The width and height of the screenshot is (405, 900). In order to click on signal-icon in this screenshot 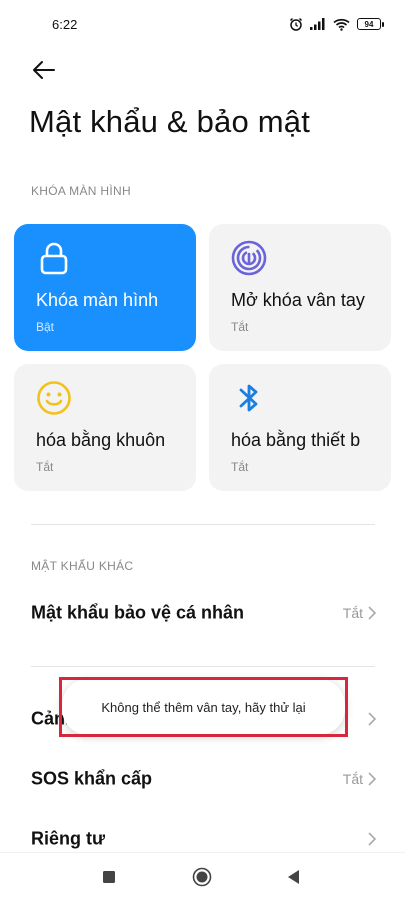, I will do `click(317, 24)`.